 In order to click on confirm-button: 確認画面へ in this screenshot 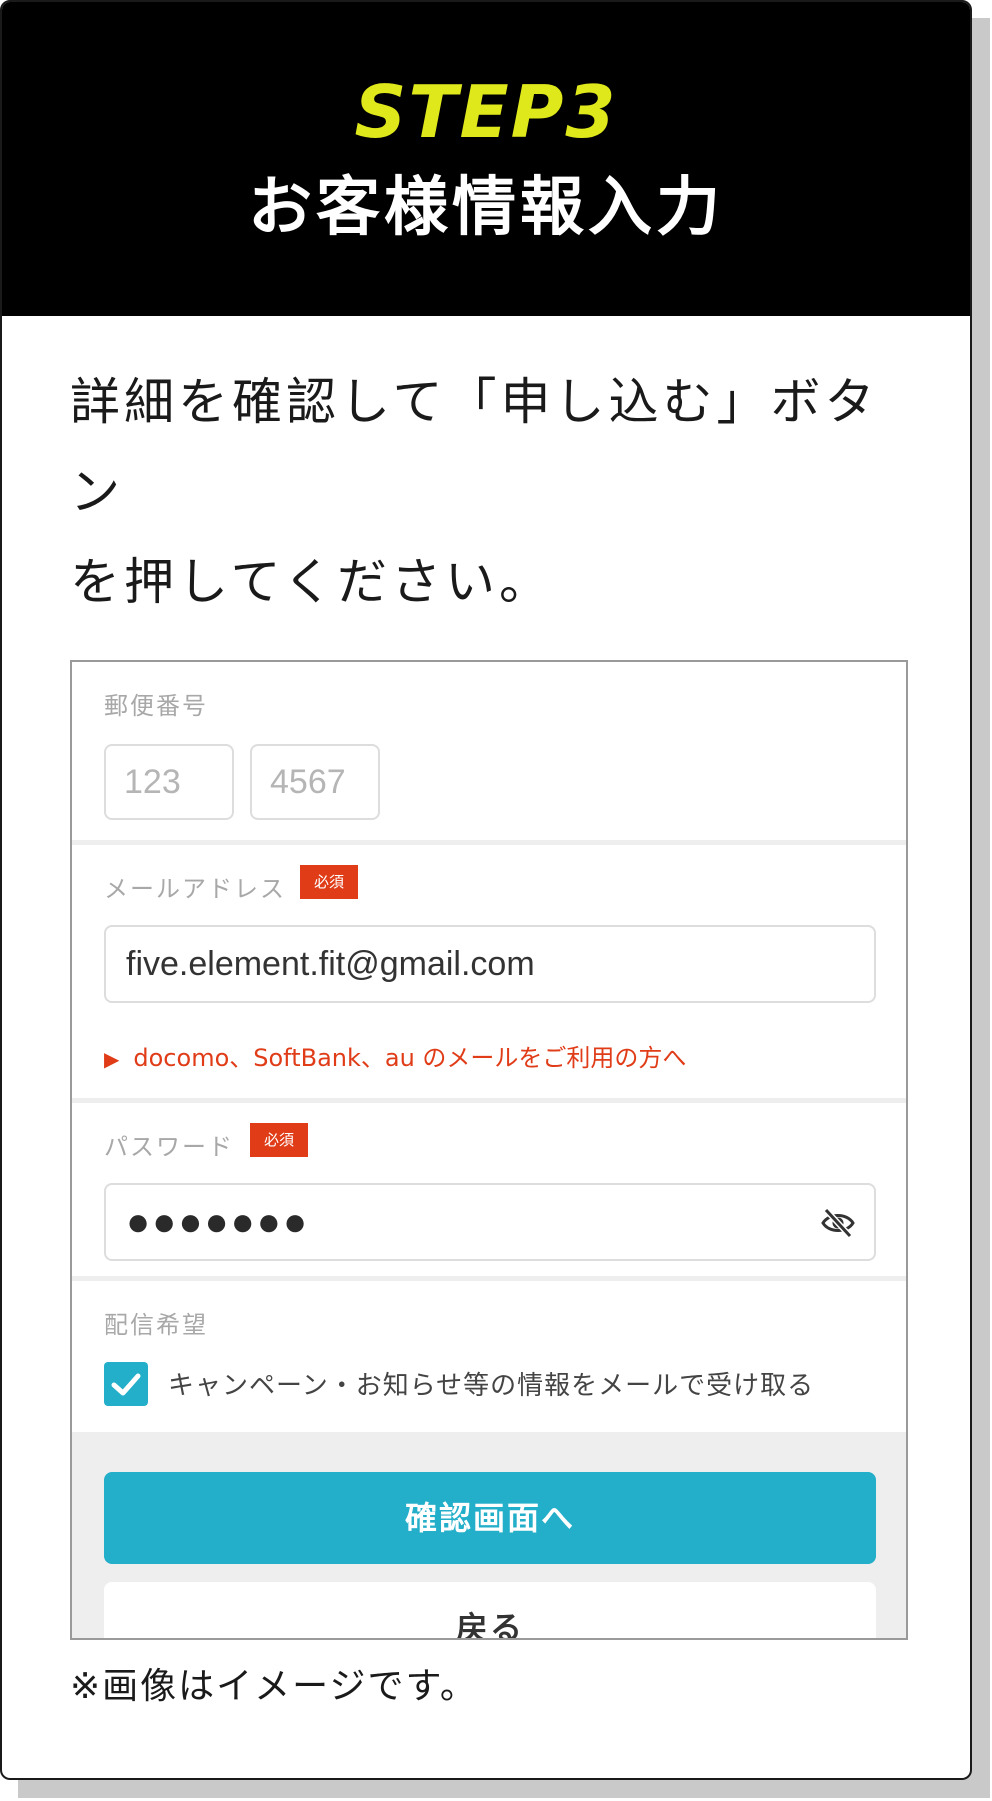, I will do `click(490, 1518)`.